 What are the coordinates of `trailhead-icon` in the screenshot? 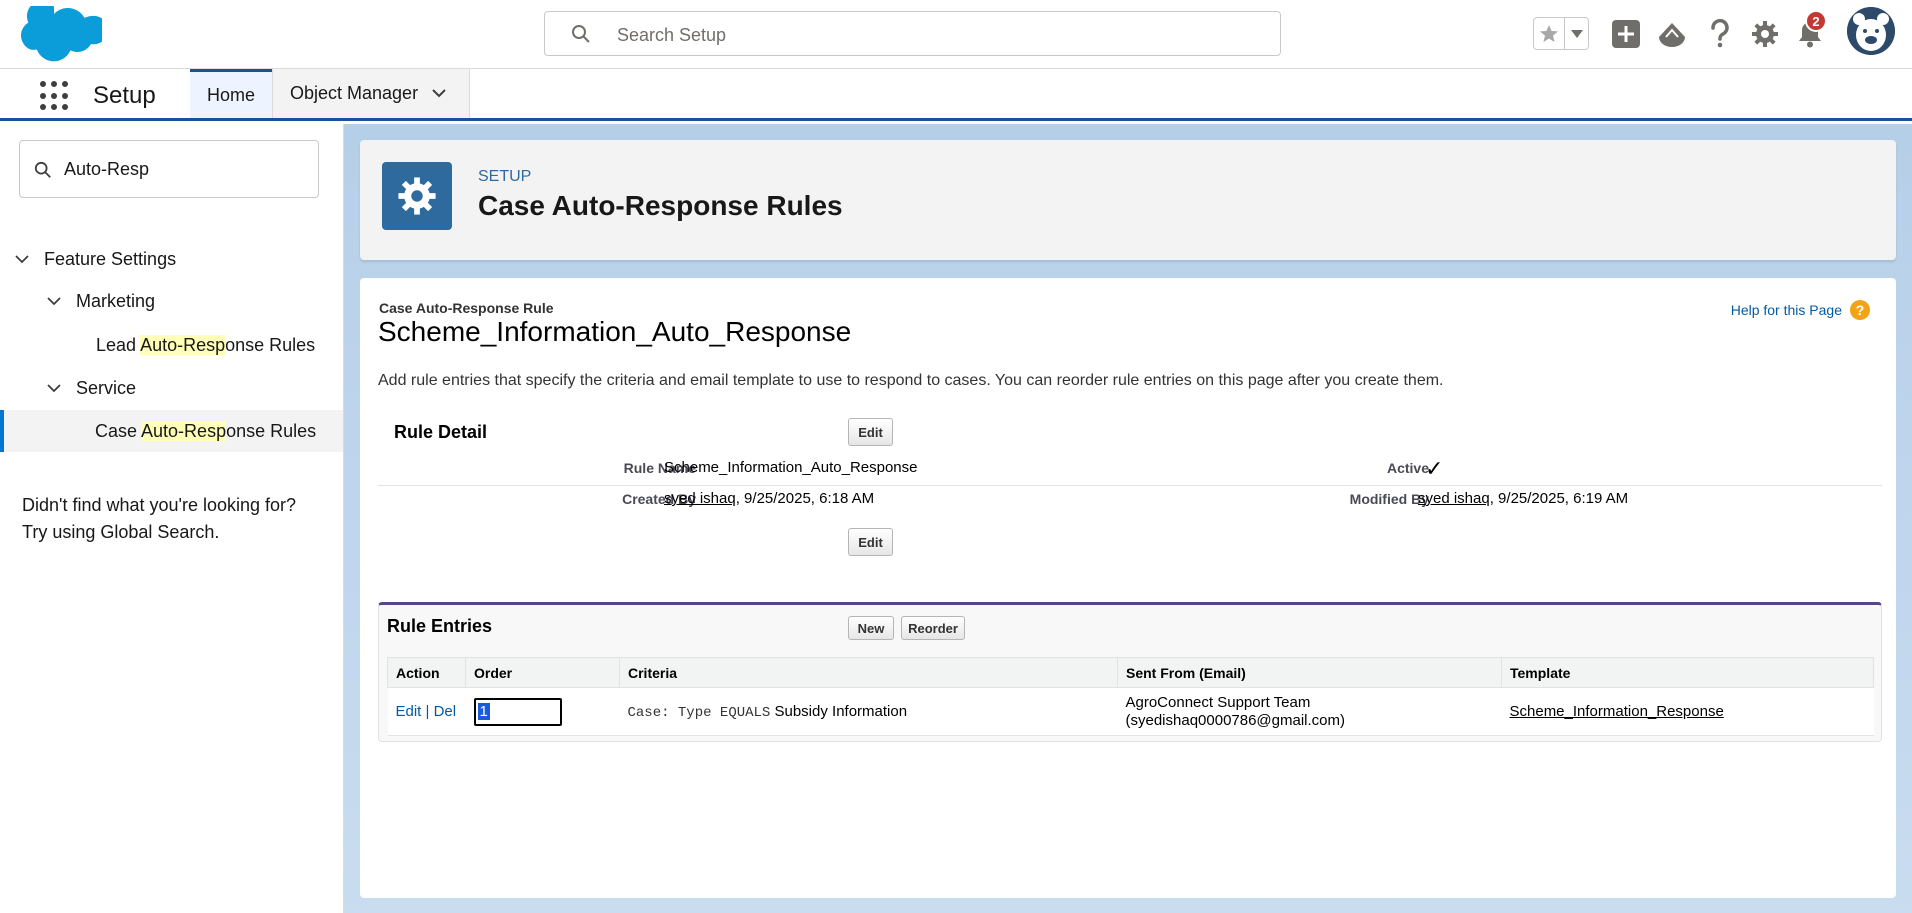 It's located at (1672, 34).